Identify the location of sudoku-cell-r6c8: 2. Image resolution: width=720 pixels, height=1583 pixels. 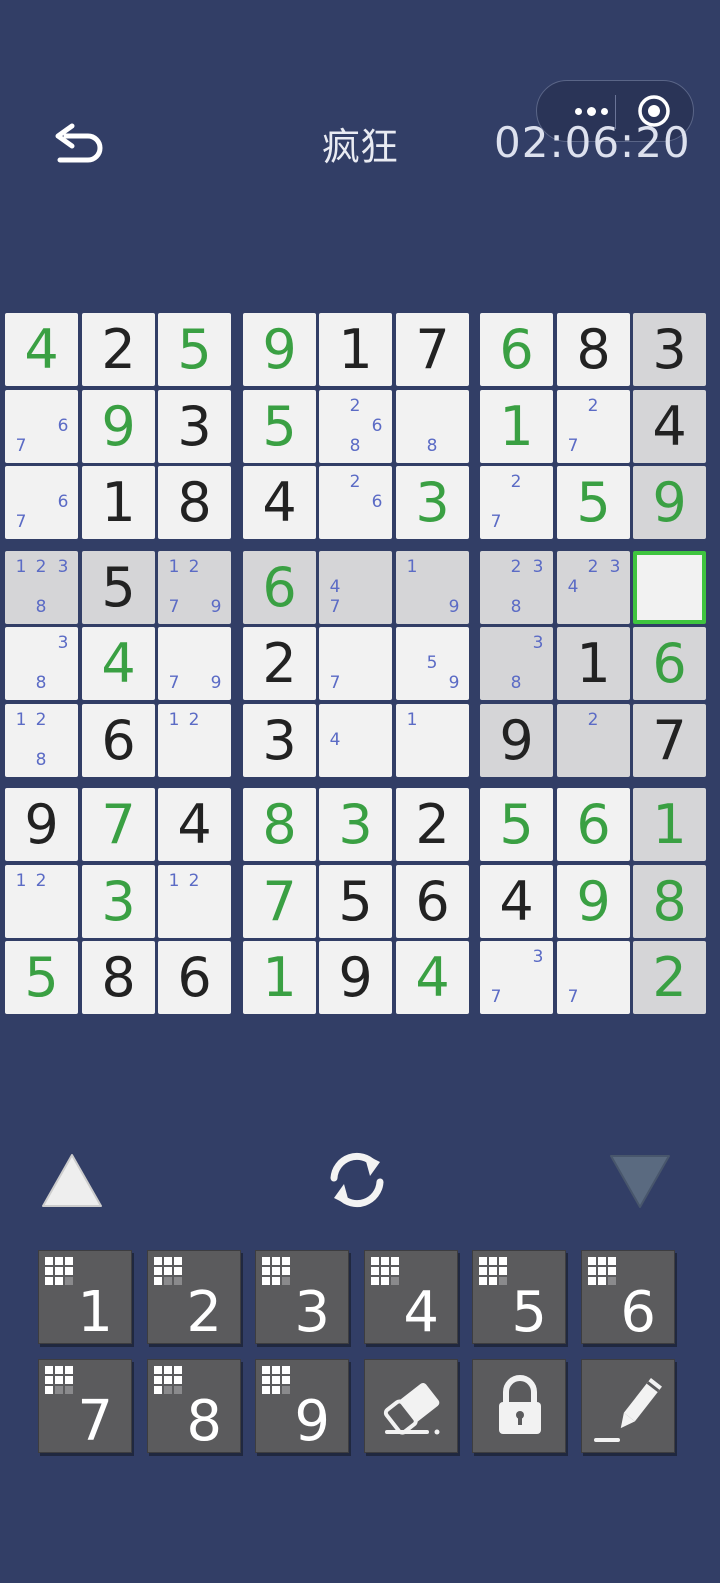
(593, 740).